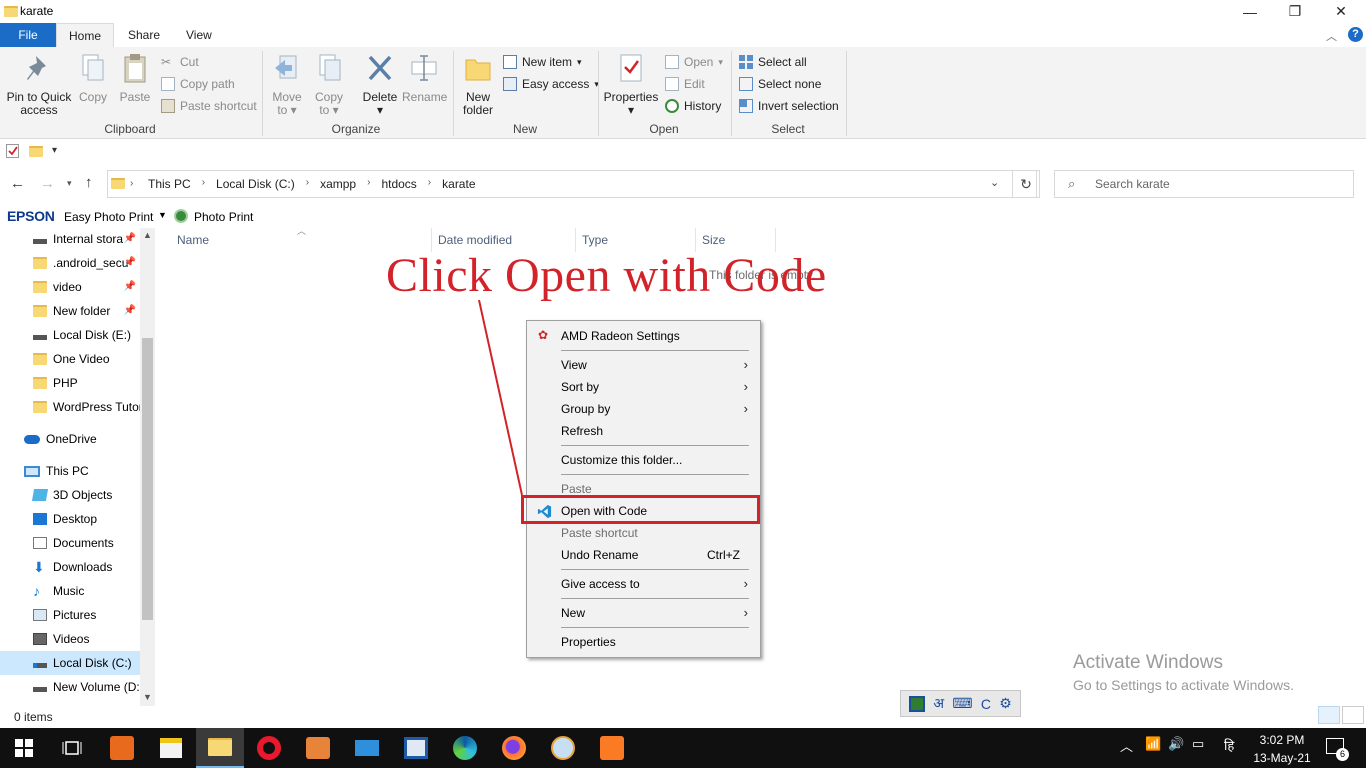 The width and height of the screenshot is (1366, 768). I want to click on edit-button: Edit, so click(685, 84).